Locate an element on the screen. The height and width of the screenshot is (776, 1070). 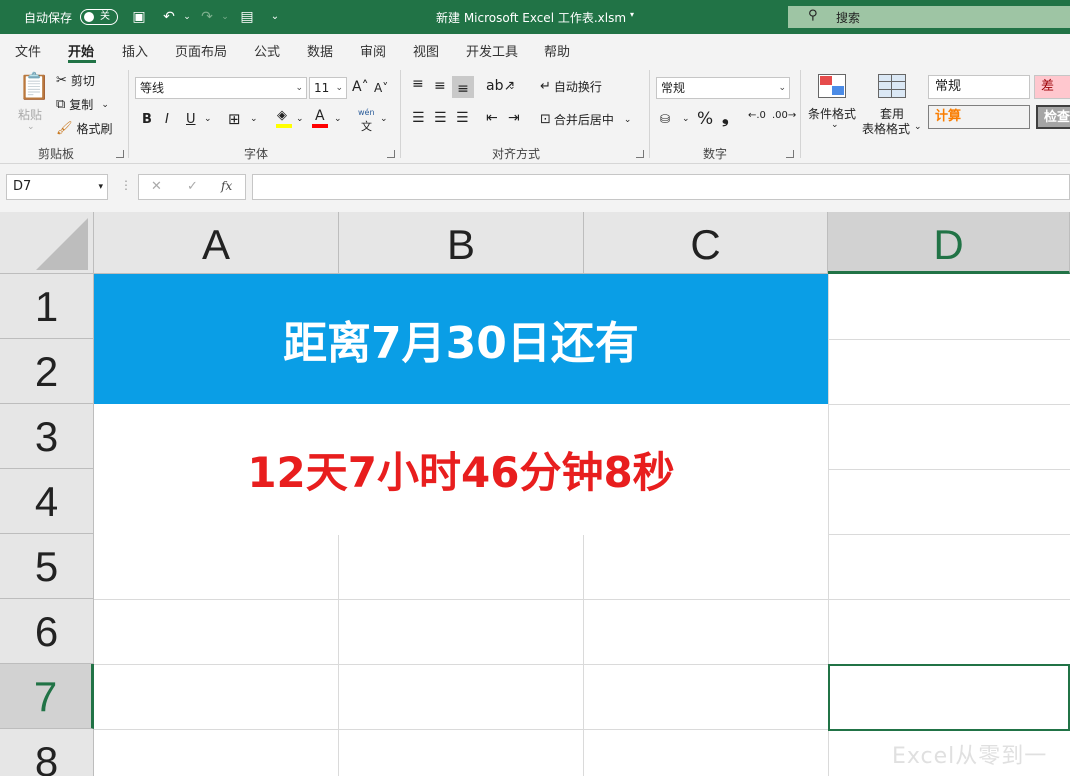
scissors-icon: ✂ is located at coordinates (61, 80).